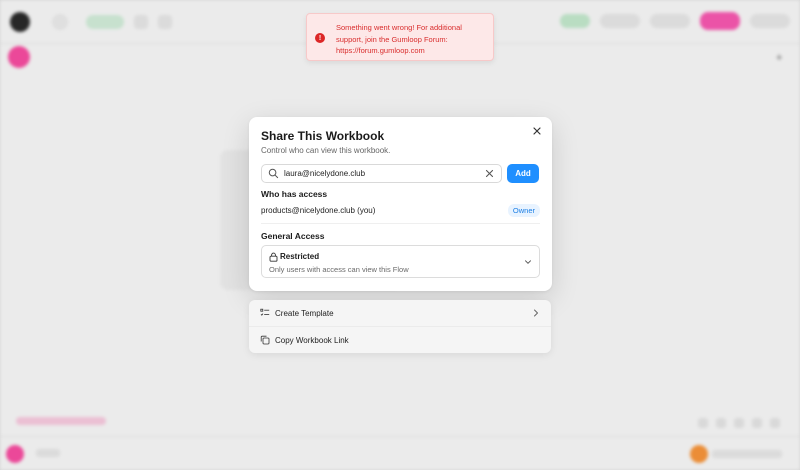  Describe the element at coordinates (312, 340) in the screenshot. I see `menu-item-label: Copy Workbook Link` at that location.